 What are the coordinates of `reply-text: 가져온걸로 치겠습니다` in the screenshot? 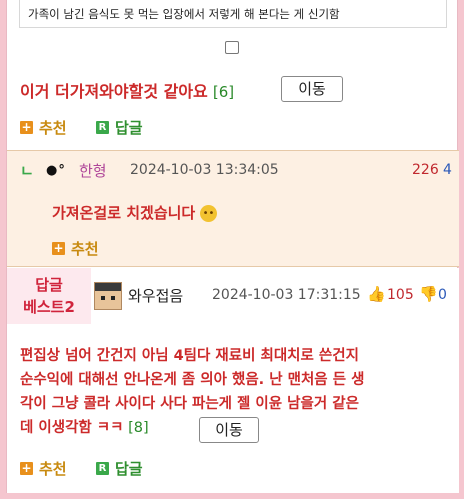 It's located at (124, 213).